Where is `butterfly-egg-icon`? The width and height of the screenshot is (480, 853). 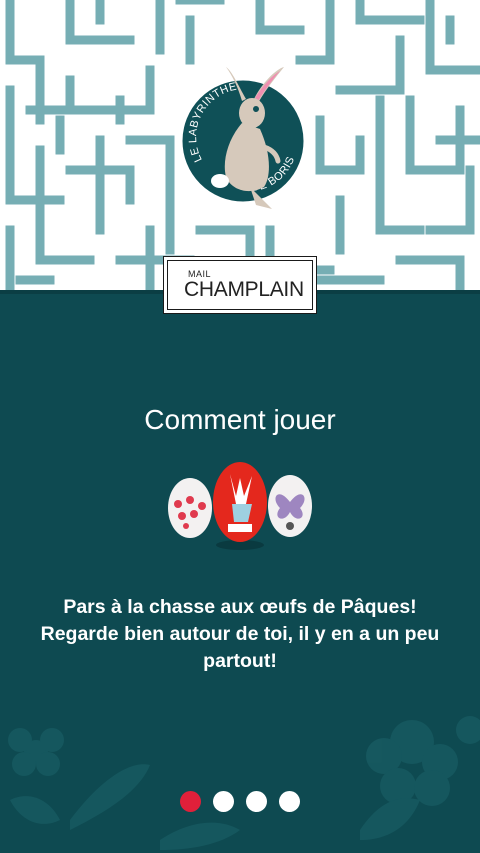 butterfly-egg-icon is located at coordinates (290, 506).